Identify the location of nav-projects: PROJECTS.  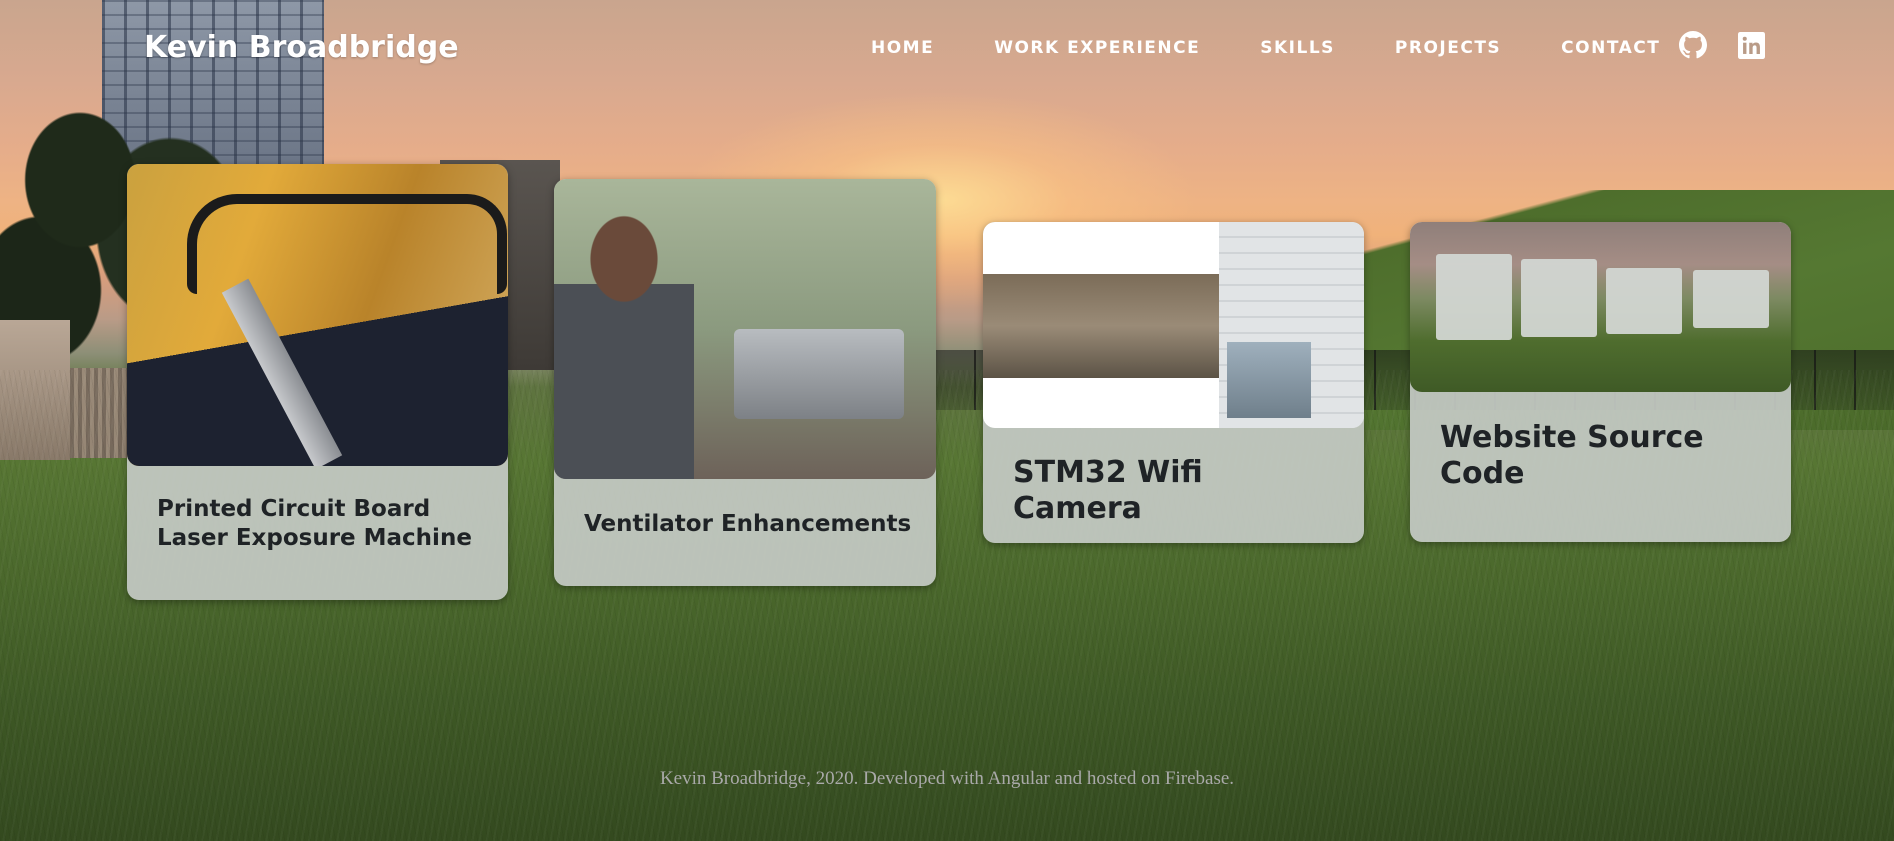
(1448, 48).